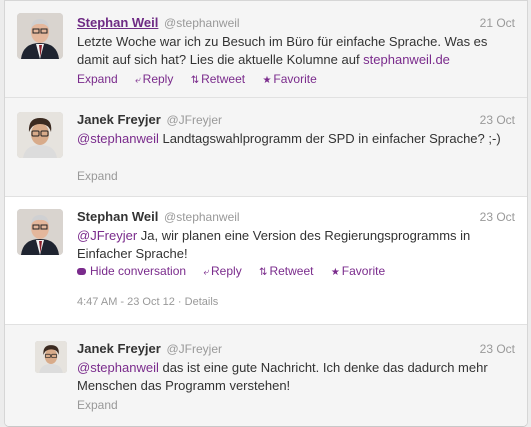  Describe the element at coordinates (406, 59) in the screenshot. I see `tweet-link: stephanweil.de` at that location.